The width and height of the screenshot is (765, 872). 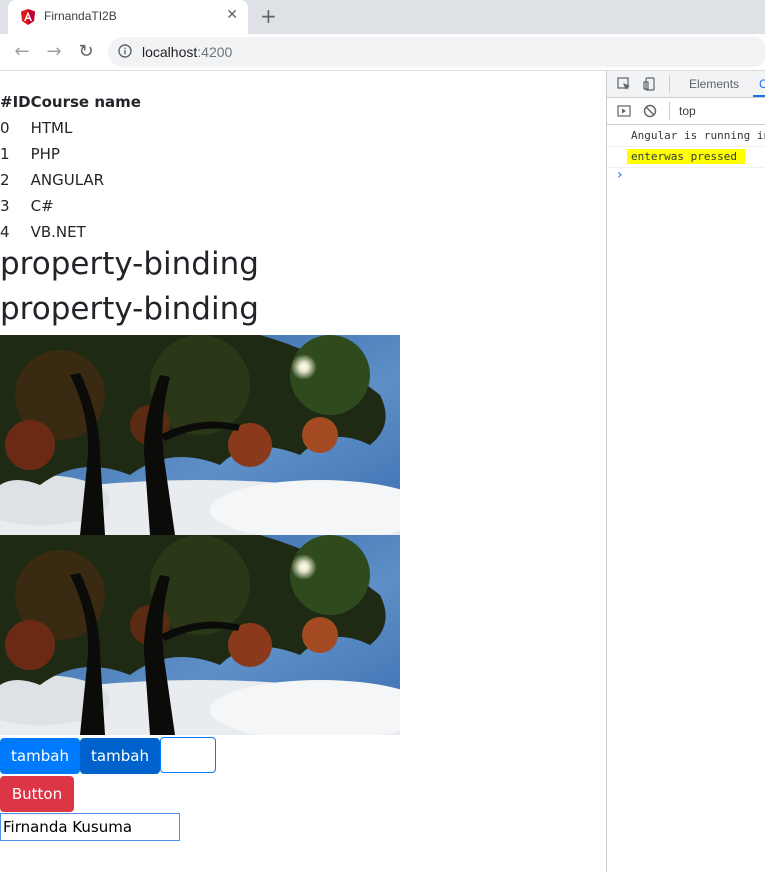 I want to click on info-icon, so click(x=125, y=51).